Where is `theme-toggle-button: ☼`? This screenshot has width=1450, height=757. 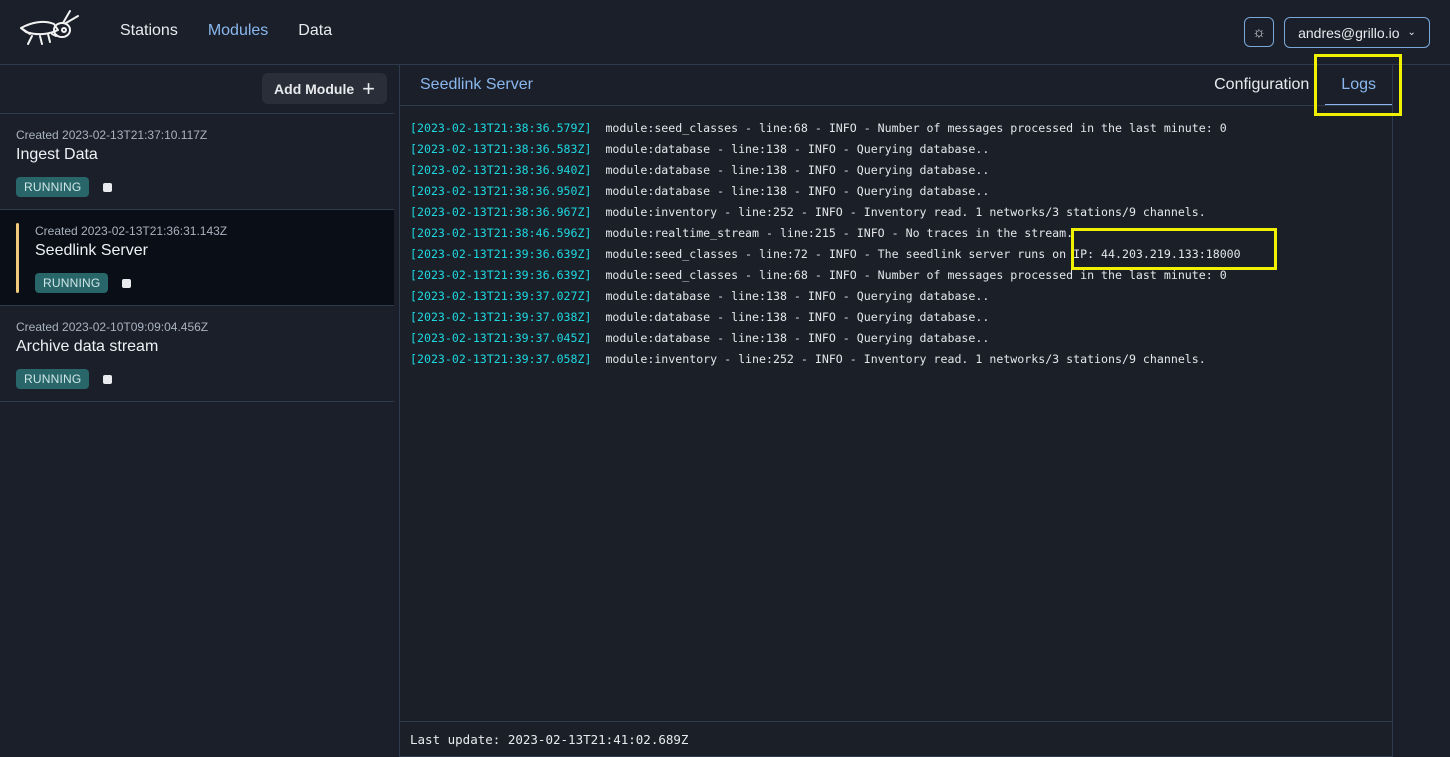
theme-toggle-button: ☼ is located at coordinates (1259, 32).